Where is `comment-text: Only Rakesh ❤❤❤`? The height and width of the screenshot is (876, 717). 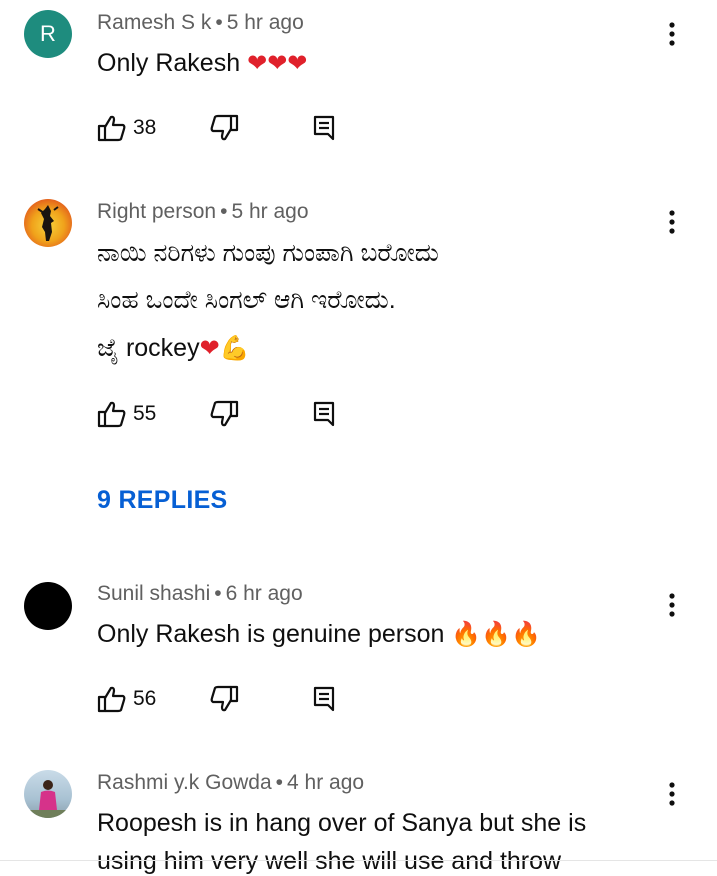
comment-text: Only Rakesh ❤❤❤ is located at coordinates (202, 63).